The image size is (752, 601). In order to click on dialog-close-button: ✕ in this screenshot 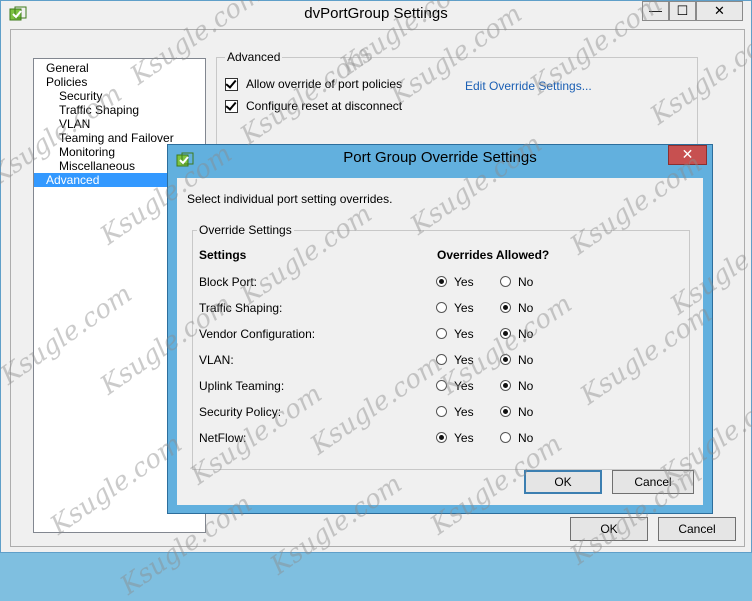, I will do `click(687, 155)`.